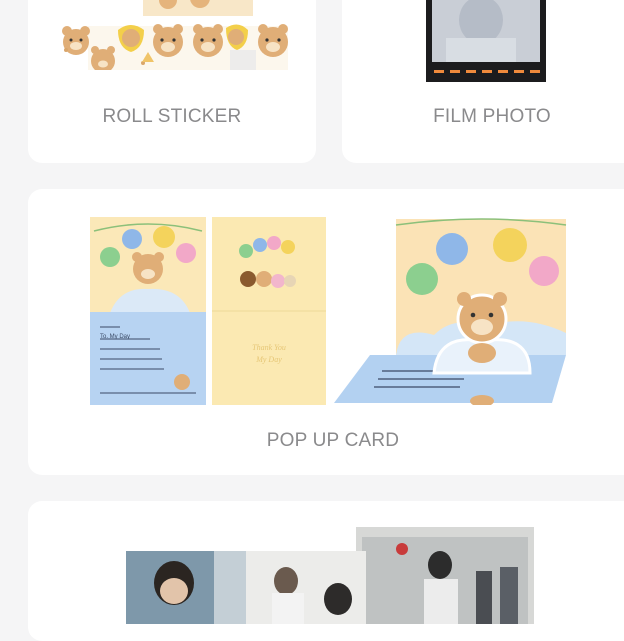 This screenshot has width=624, height=641. What do you see at coordinates (269, 353) in the screenshot?
I see `popup-card-front-text: Thank You My Day` at bounding box center [269, 353].